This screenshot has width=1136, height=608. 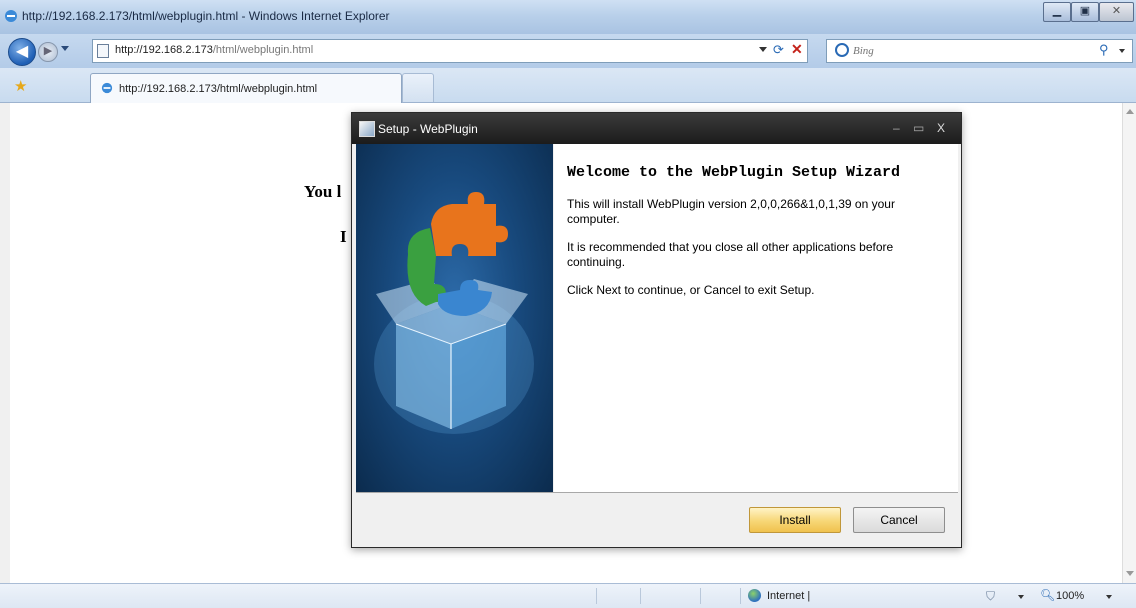 I want to click on zoom-level: 100%, so click(x=1070, y=596).